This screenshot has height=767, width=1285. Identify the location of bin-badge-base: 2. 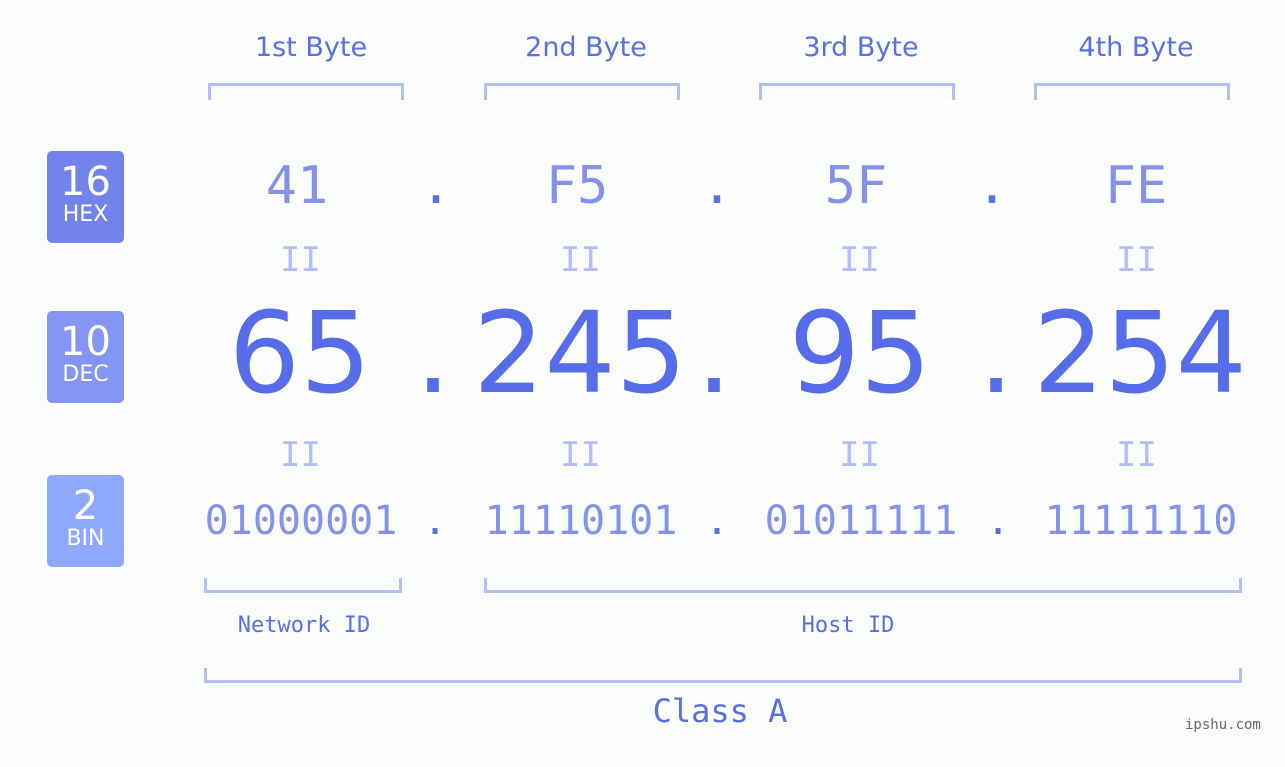
(85, 506).